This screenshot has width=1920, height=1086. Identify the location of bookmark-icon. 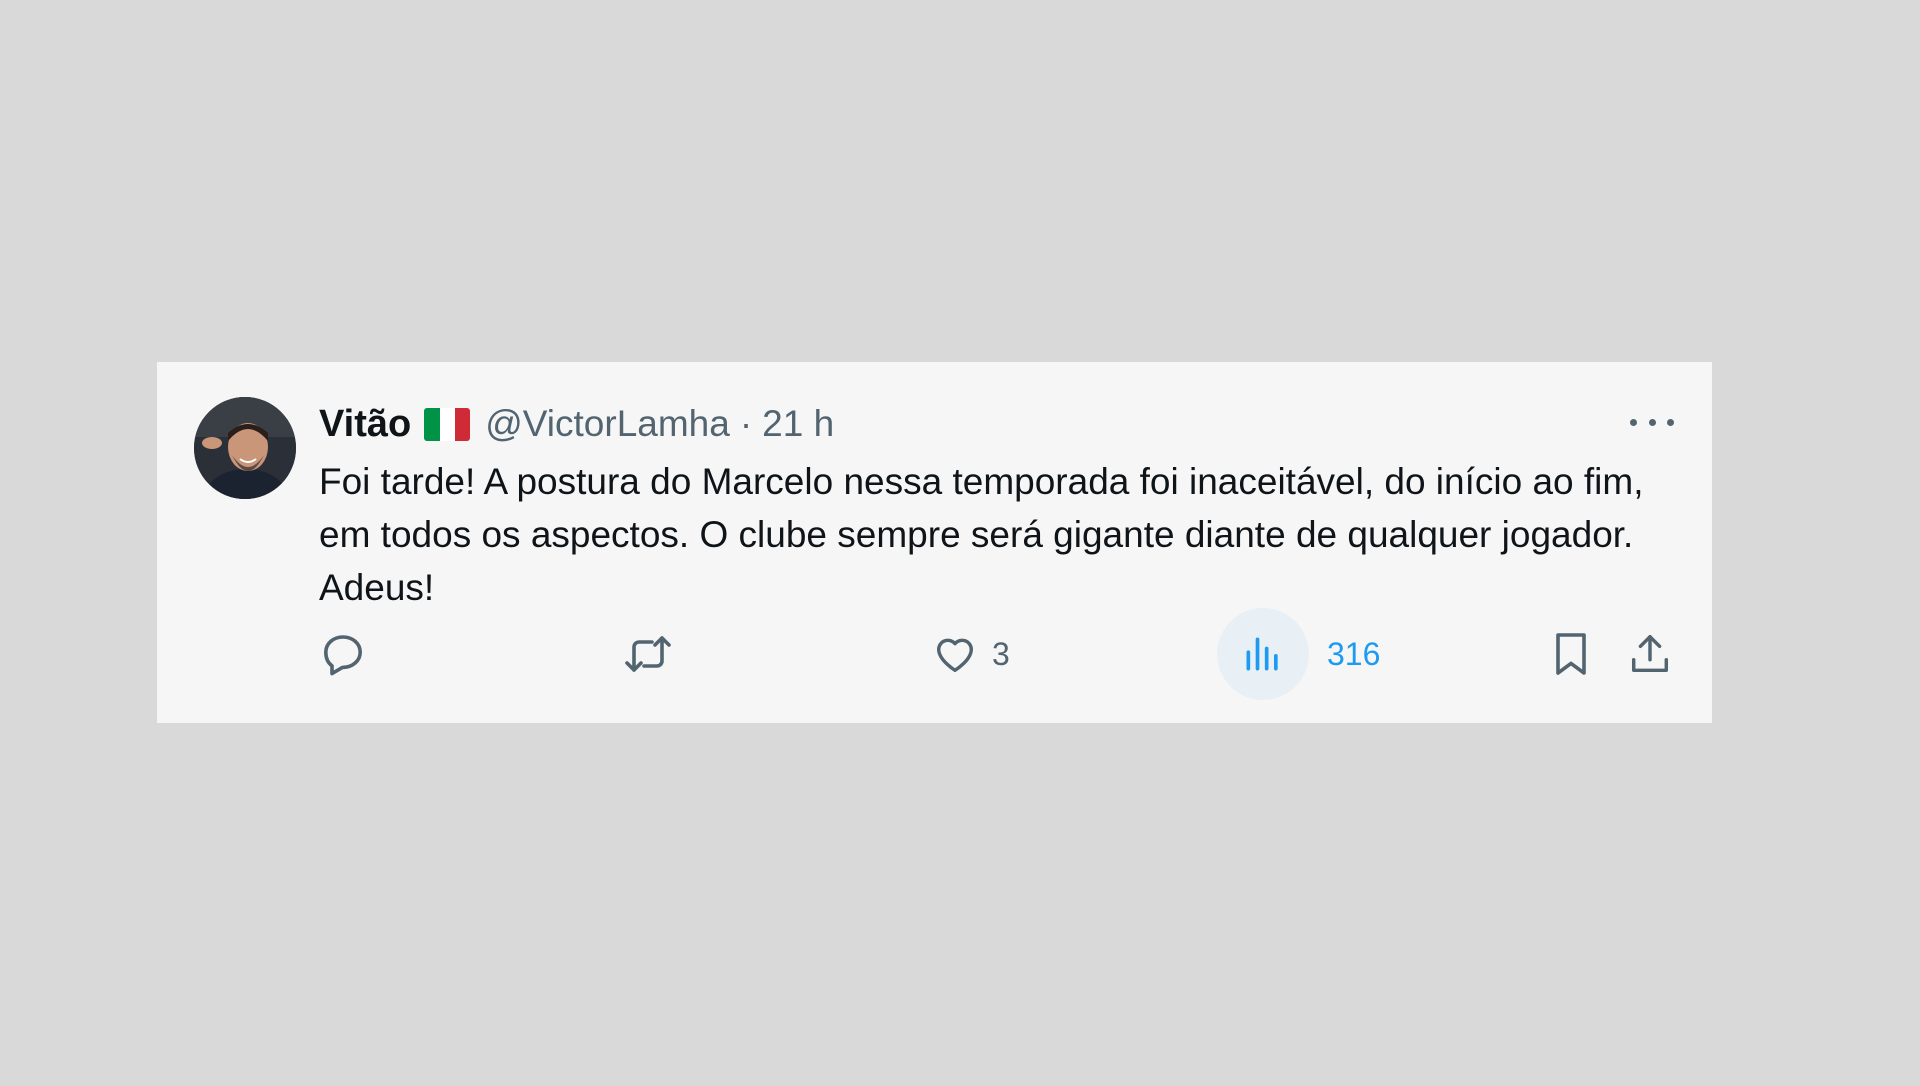
(1571, 654).